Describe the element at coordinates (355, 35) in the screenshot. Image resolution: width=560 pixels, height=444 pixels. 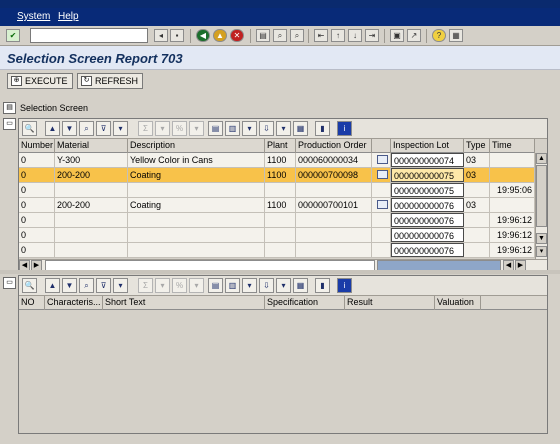
I see `next-page-icon: ↓` at that location.